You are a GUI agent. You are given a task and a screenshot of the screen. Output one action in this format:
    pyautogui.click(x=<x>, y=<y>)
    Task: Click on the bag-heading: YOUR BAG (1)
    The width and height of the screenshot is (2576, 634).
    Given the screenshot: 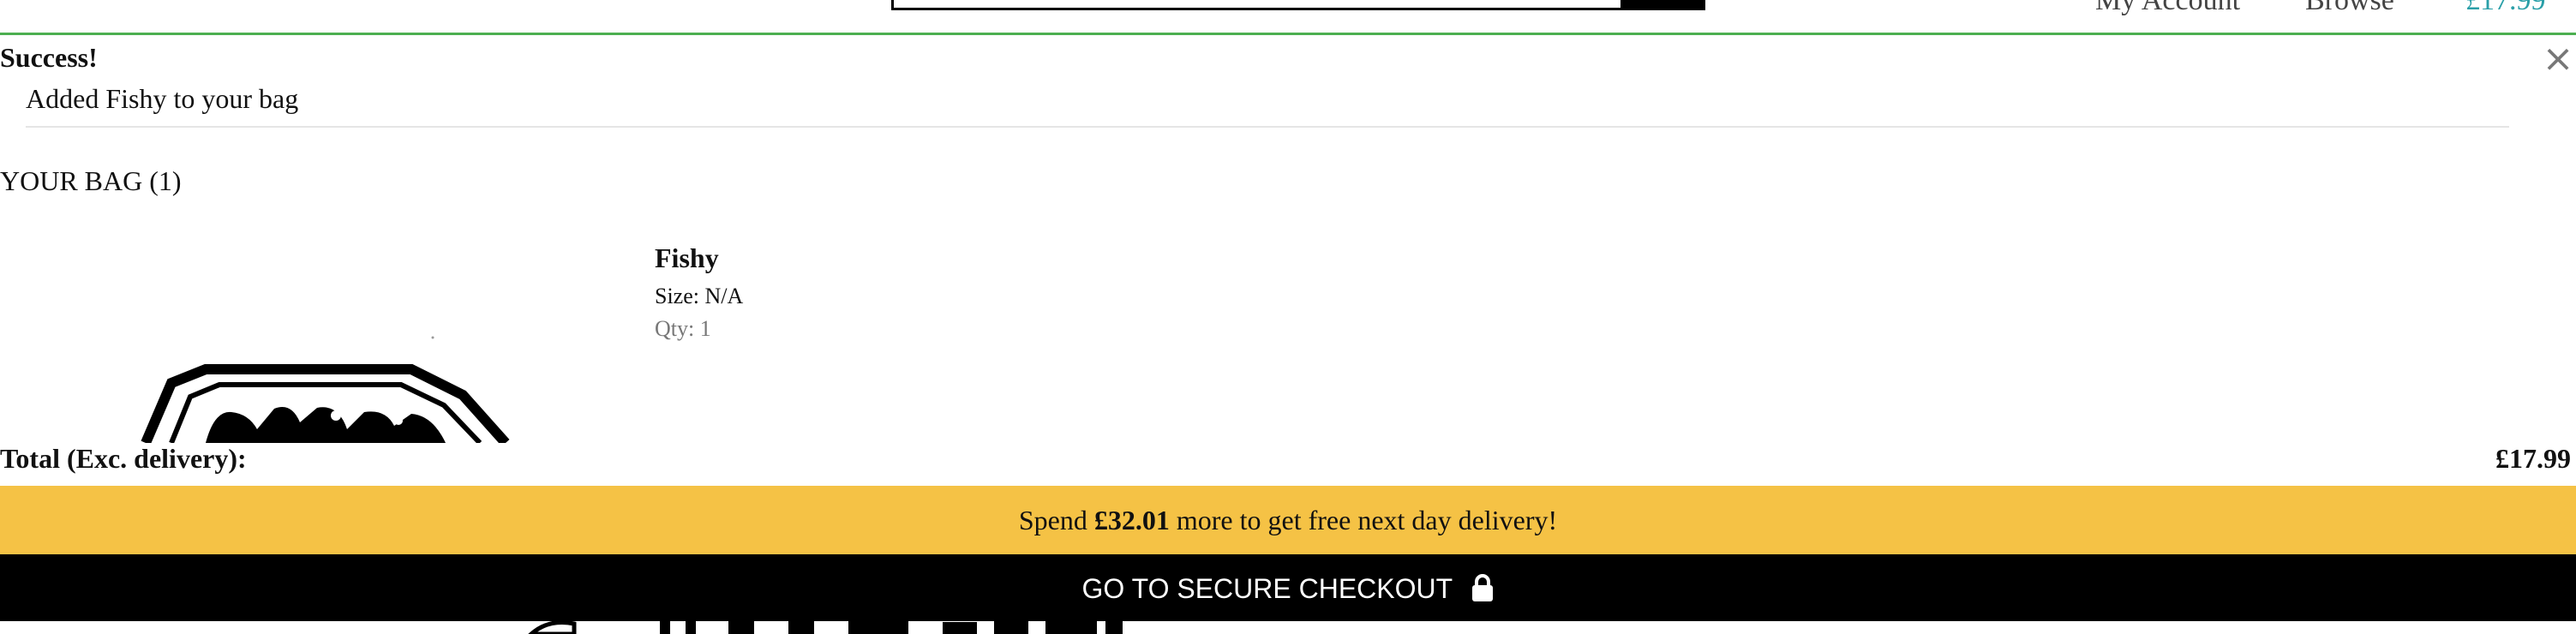 What is the action you would take?
    pyautogui.click(x=91, y=181)
    